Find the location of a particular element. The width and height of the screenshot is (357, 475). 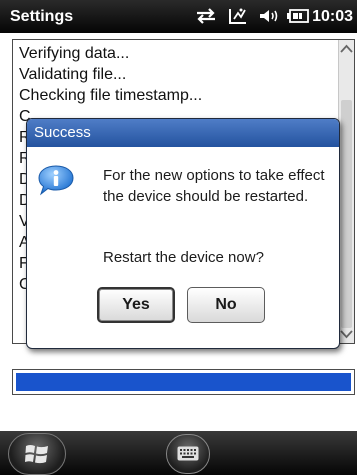

battery-icon is located at coordinates (298, 16).